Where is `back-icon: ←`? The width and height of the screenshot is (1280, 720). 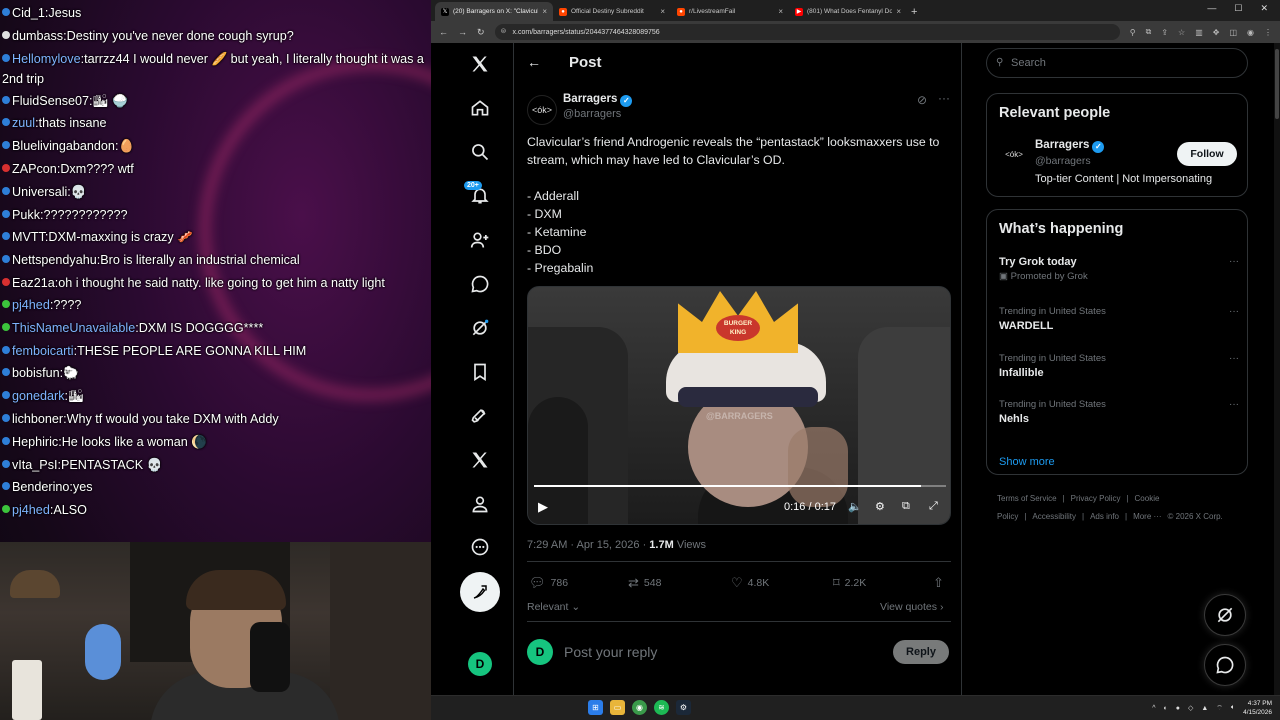
back-icon: ← is located at coordinates (443, 32).